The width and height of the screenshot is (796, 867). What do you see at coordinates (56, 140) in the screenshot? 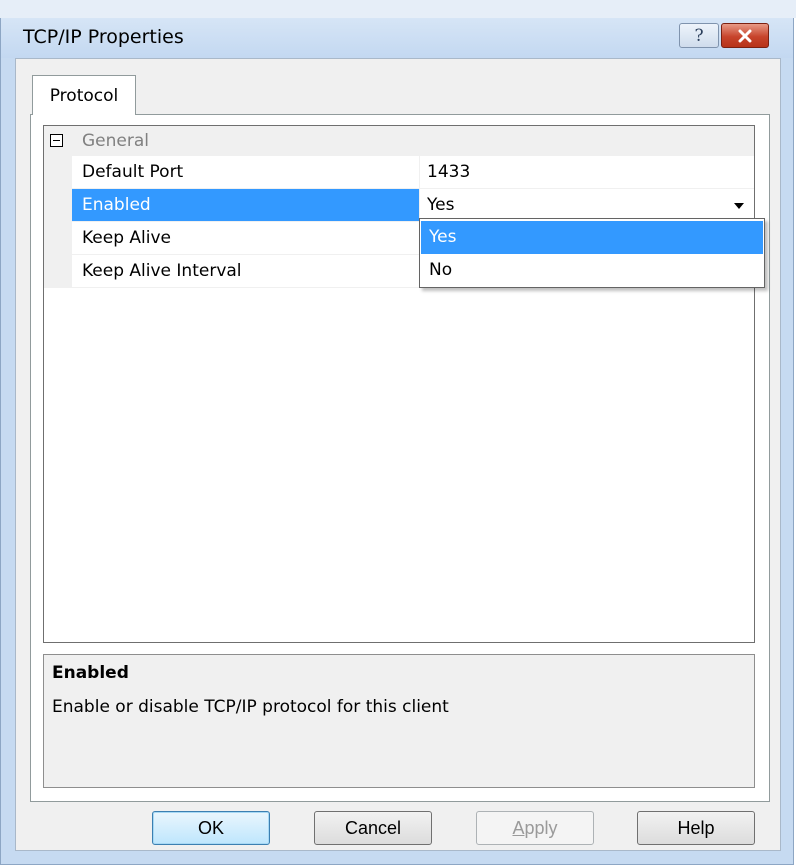
I see `collapse-icon` at bounding box center [56, 140].